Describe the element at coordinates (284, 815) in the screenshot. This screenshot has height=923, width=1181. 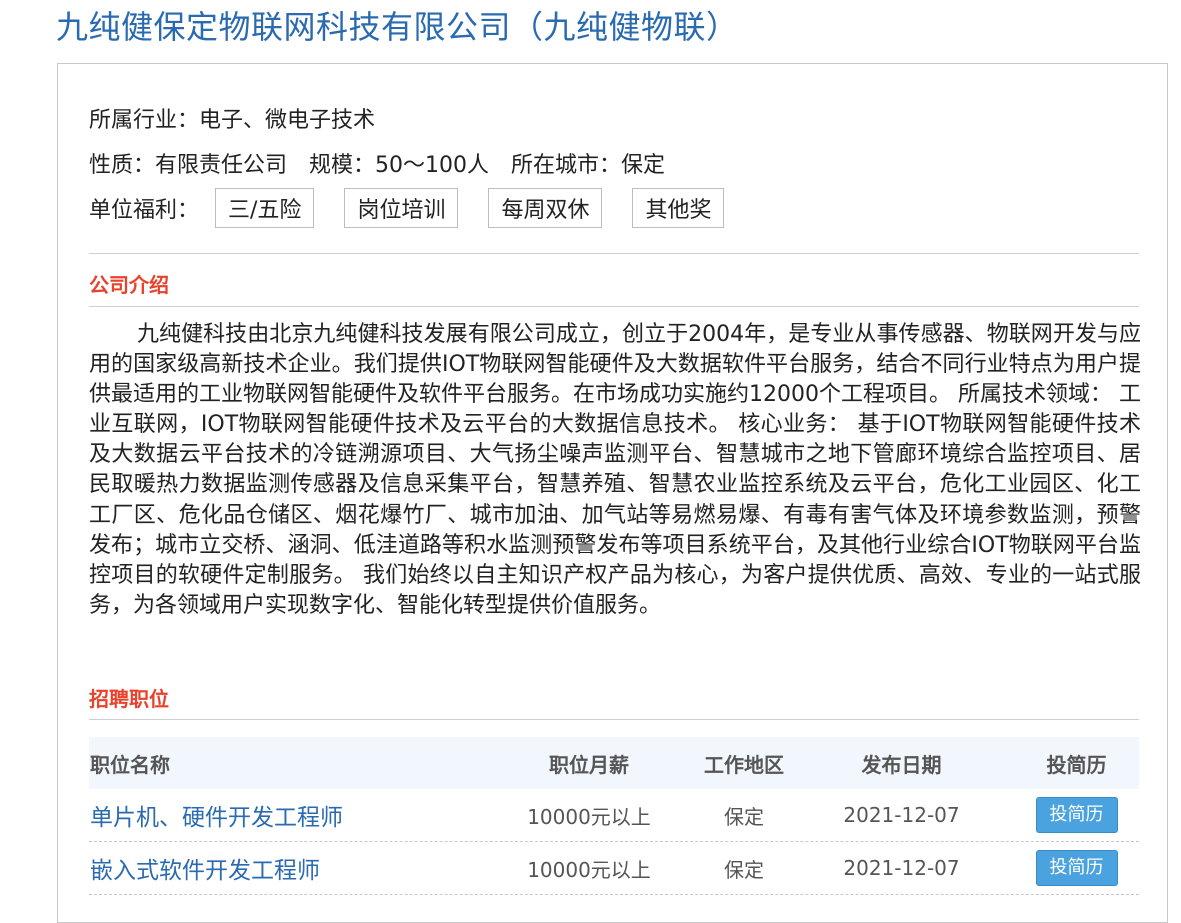
I see `job-title-link: 单片机、硬件开发工程师` at that location.